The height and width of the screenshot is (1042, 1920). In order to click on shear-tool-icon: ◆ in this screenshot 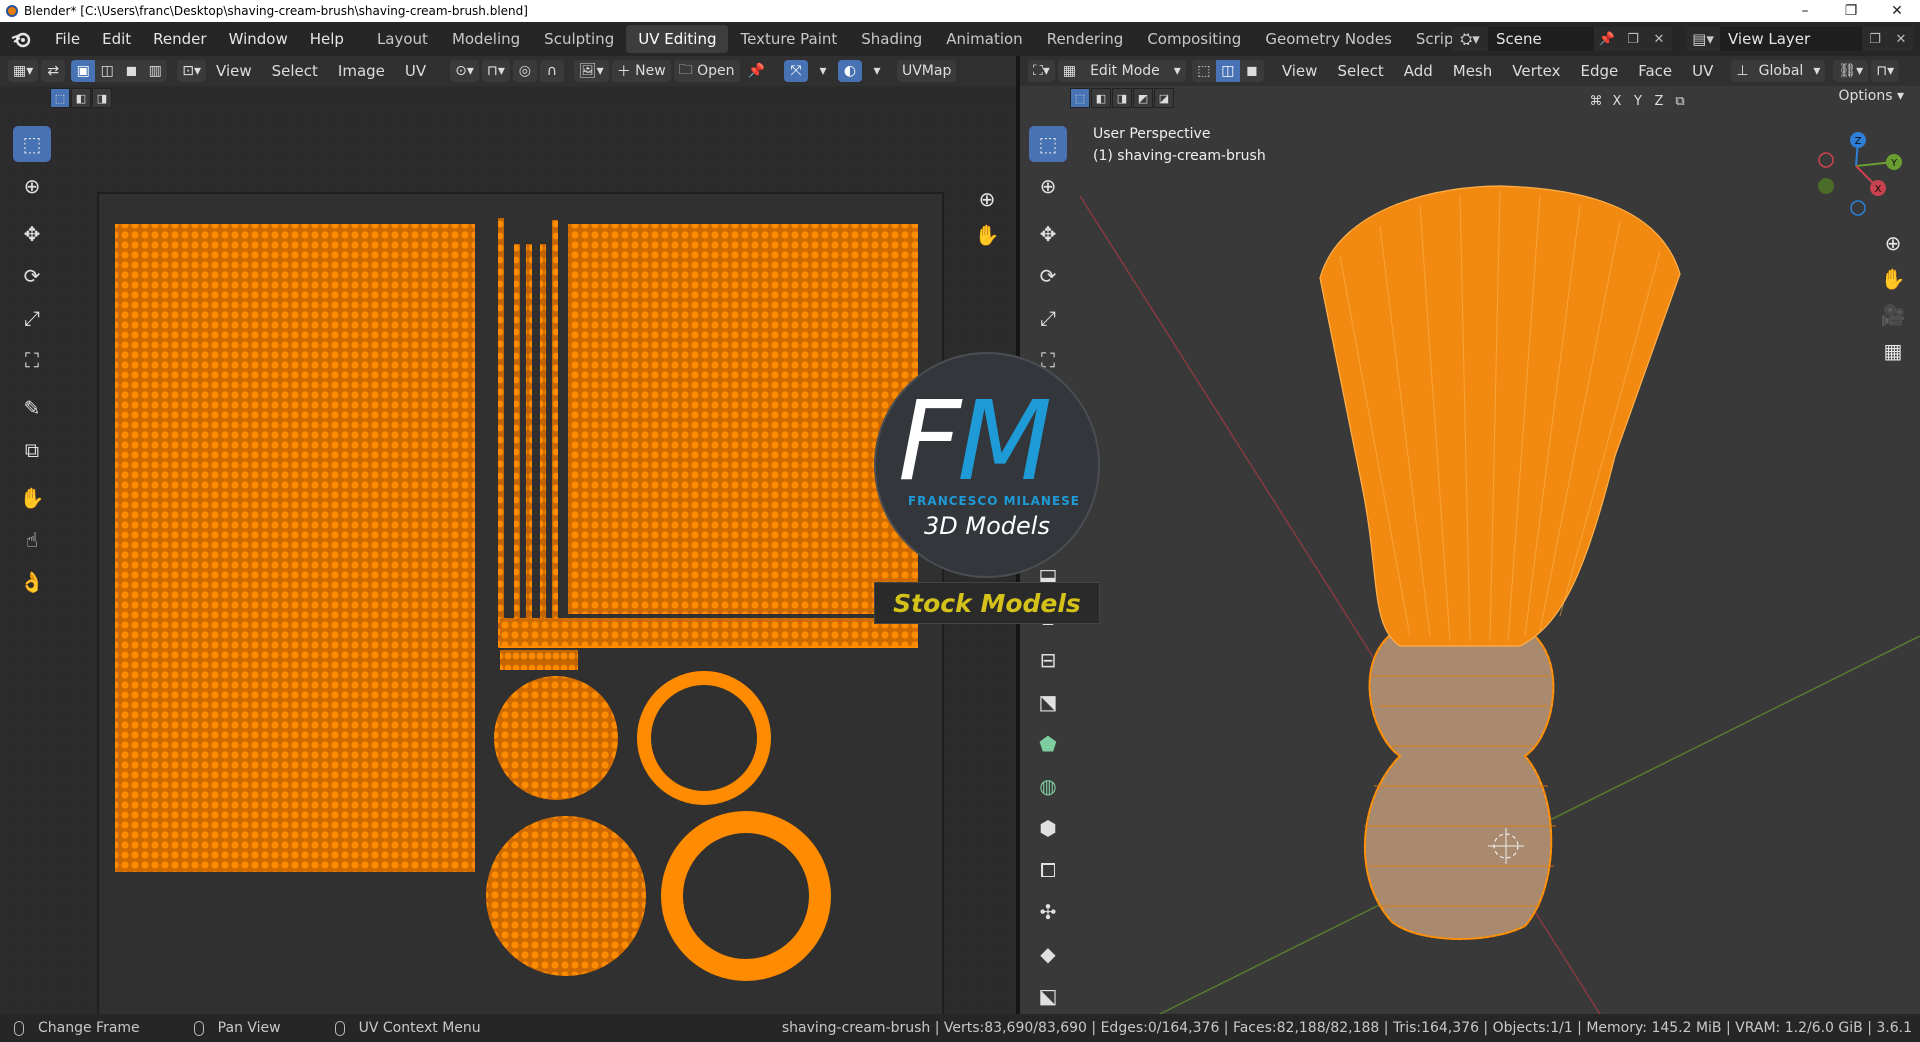, I will do `click(1048, 954)`.